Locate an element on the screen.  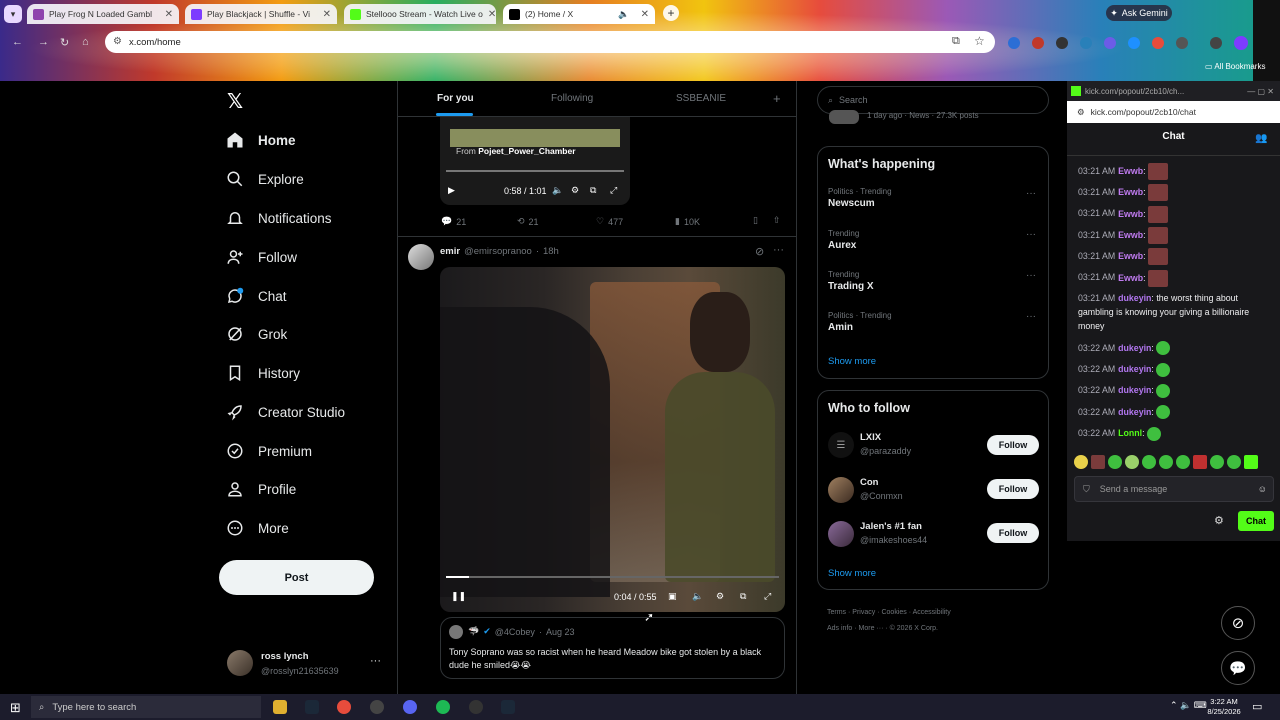
grok-float-icon: ⊘ is located at coordinates (1238, 623).